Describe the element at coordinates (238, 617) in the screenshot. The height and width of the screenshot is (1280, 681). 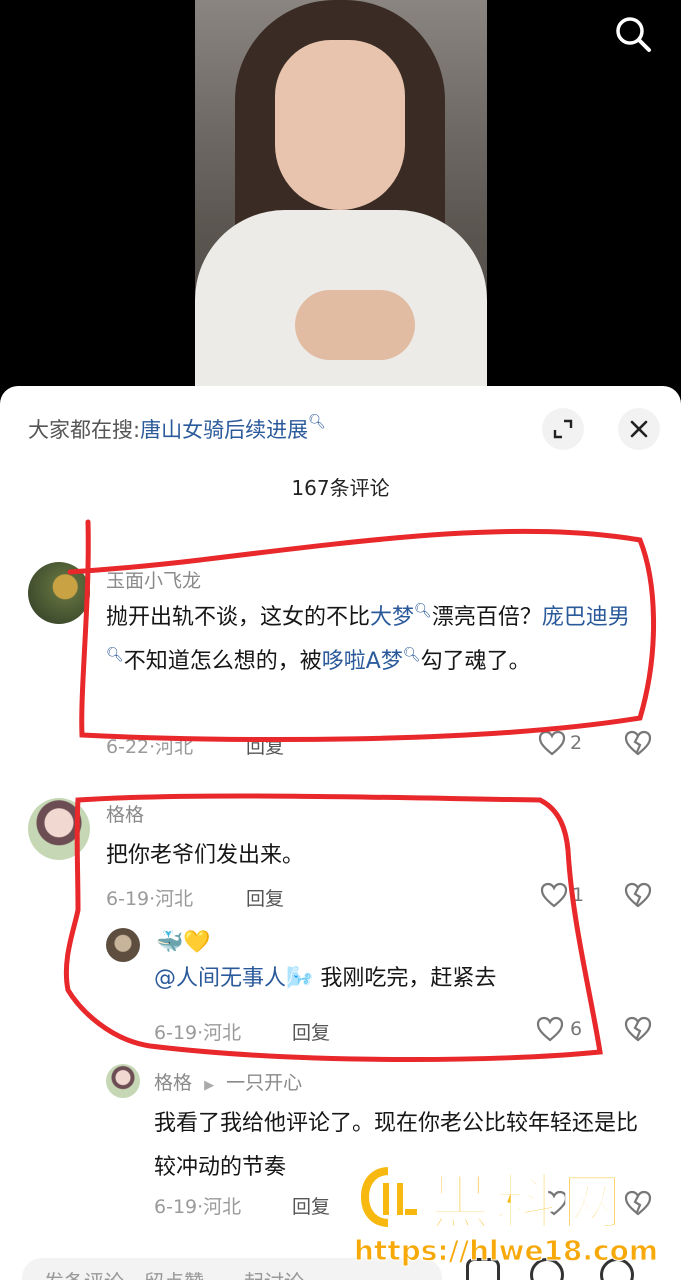
I see `comment-text-segment: 抛开出轨不谈，这女的不比` at that location.